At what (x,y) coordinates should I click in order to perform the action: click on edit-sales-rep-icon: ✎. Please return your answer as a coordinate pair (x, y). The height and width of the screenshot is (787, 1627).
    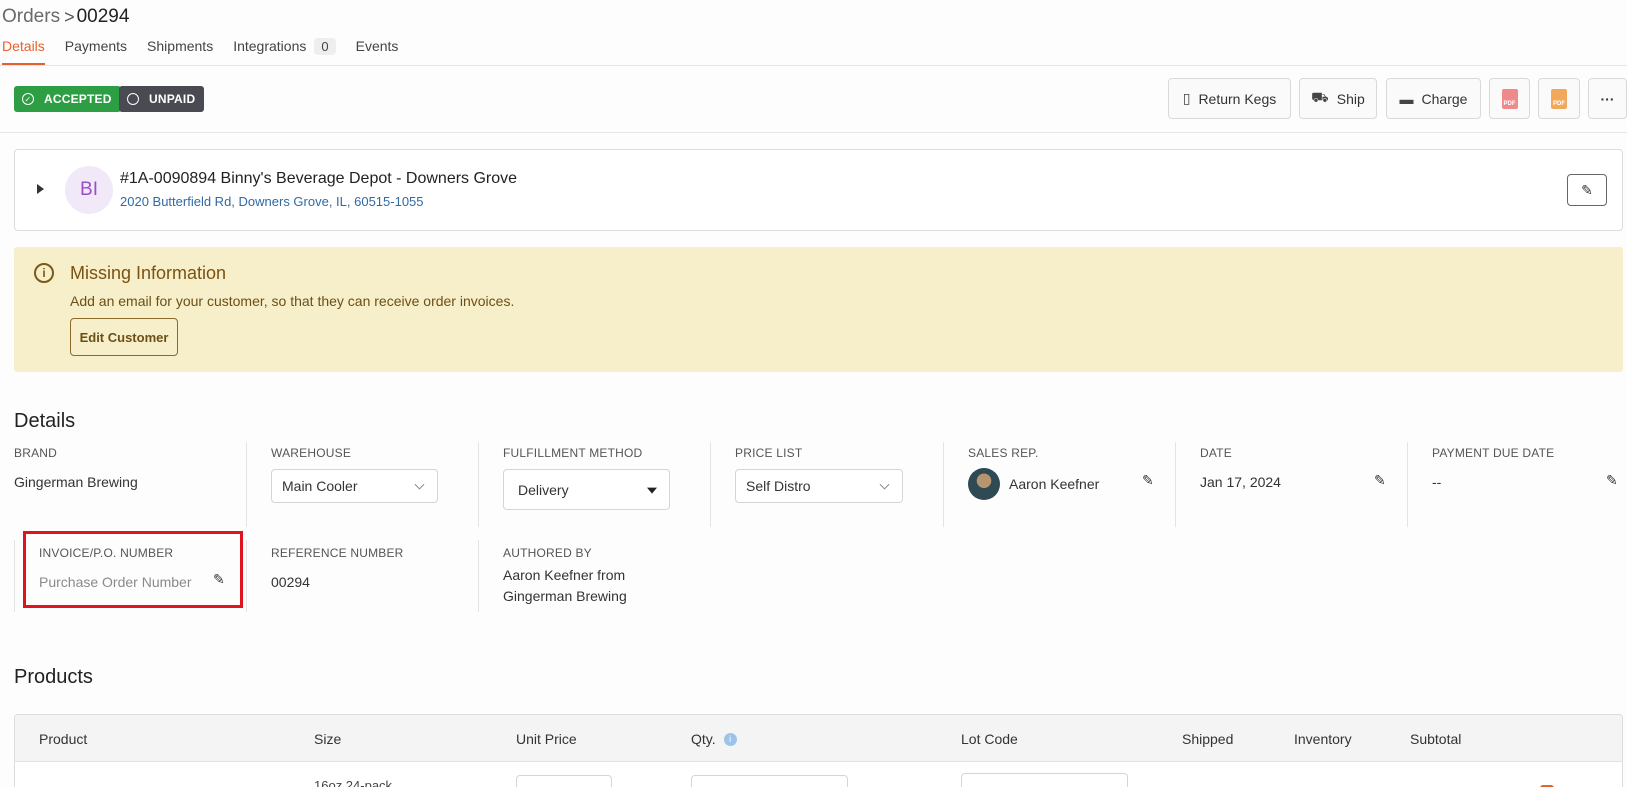
    Looking at the image, I should click on (1148, 480).